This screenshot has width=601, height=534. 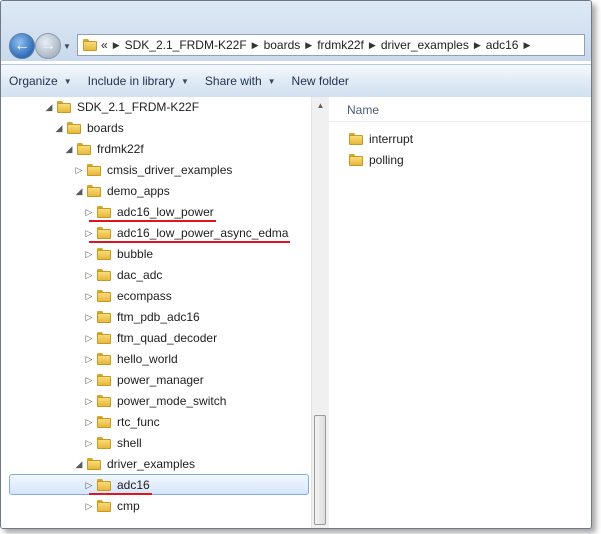 I want to click on tree-item: ▷ power_manager, so click(x=156, y=380).